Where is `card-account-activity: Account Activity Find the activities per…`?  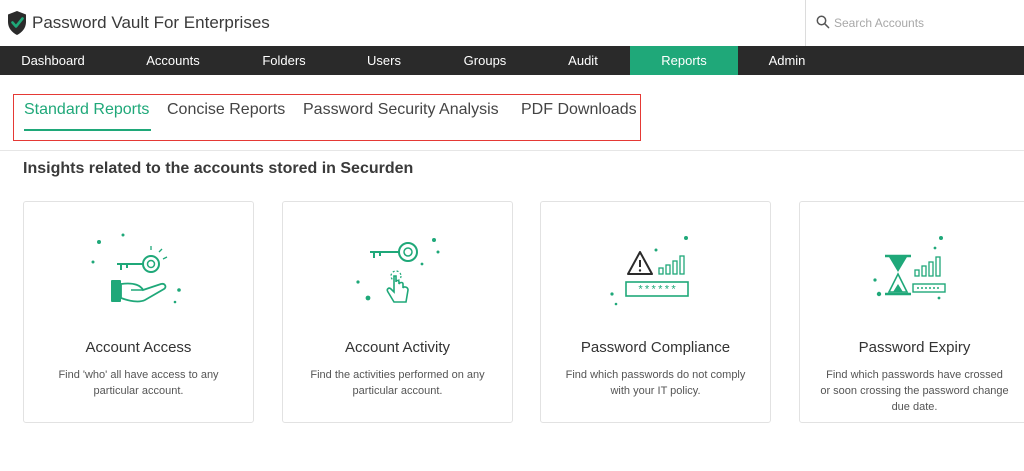
card-account-activity: Account Activity Find the activities per… is located at coordinates (397, 312).